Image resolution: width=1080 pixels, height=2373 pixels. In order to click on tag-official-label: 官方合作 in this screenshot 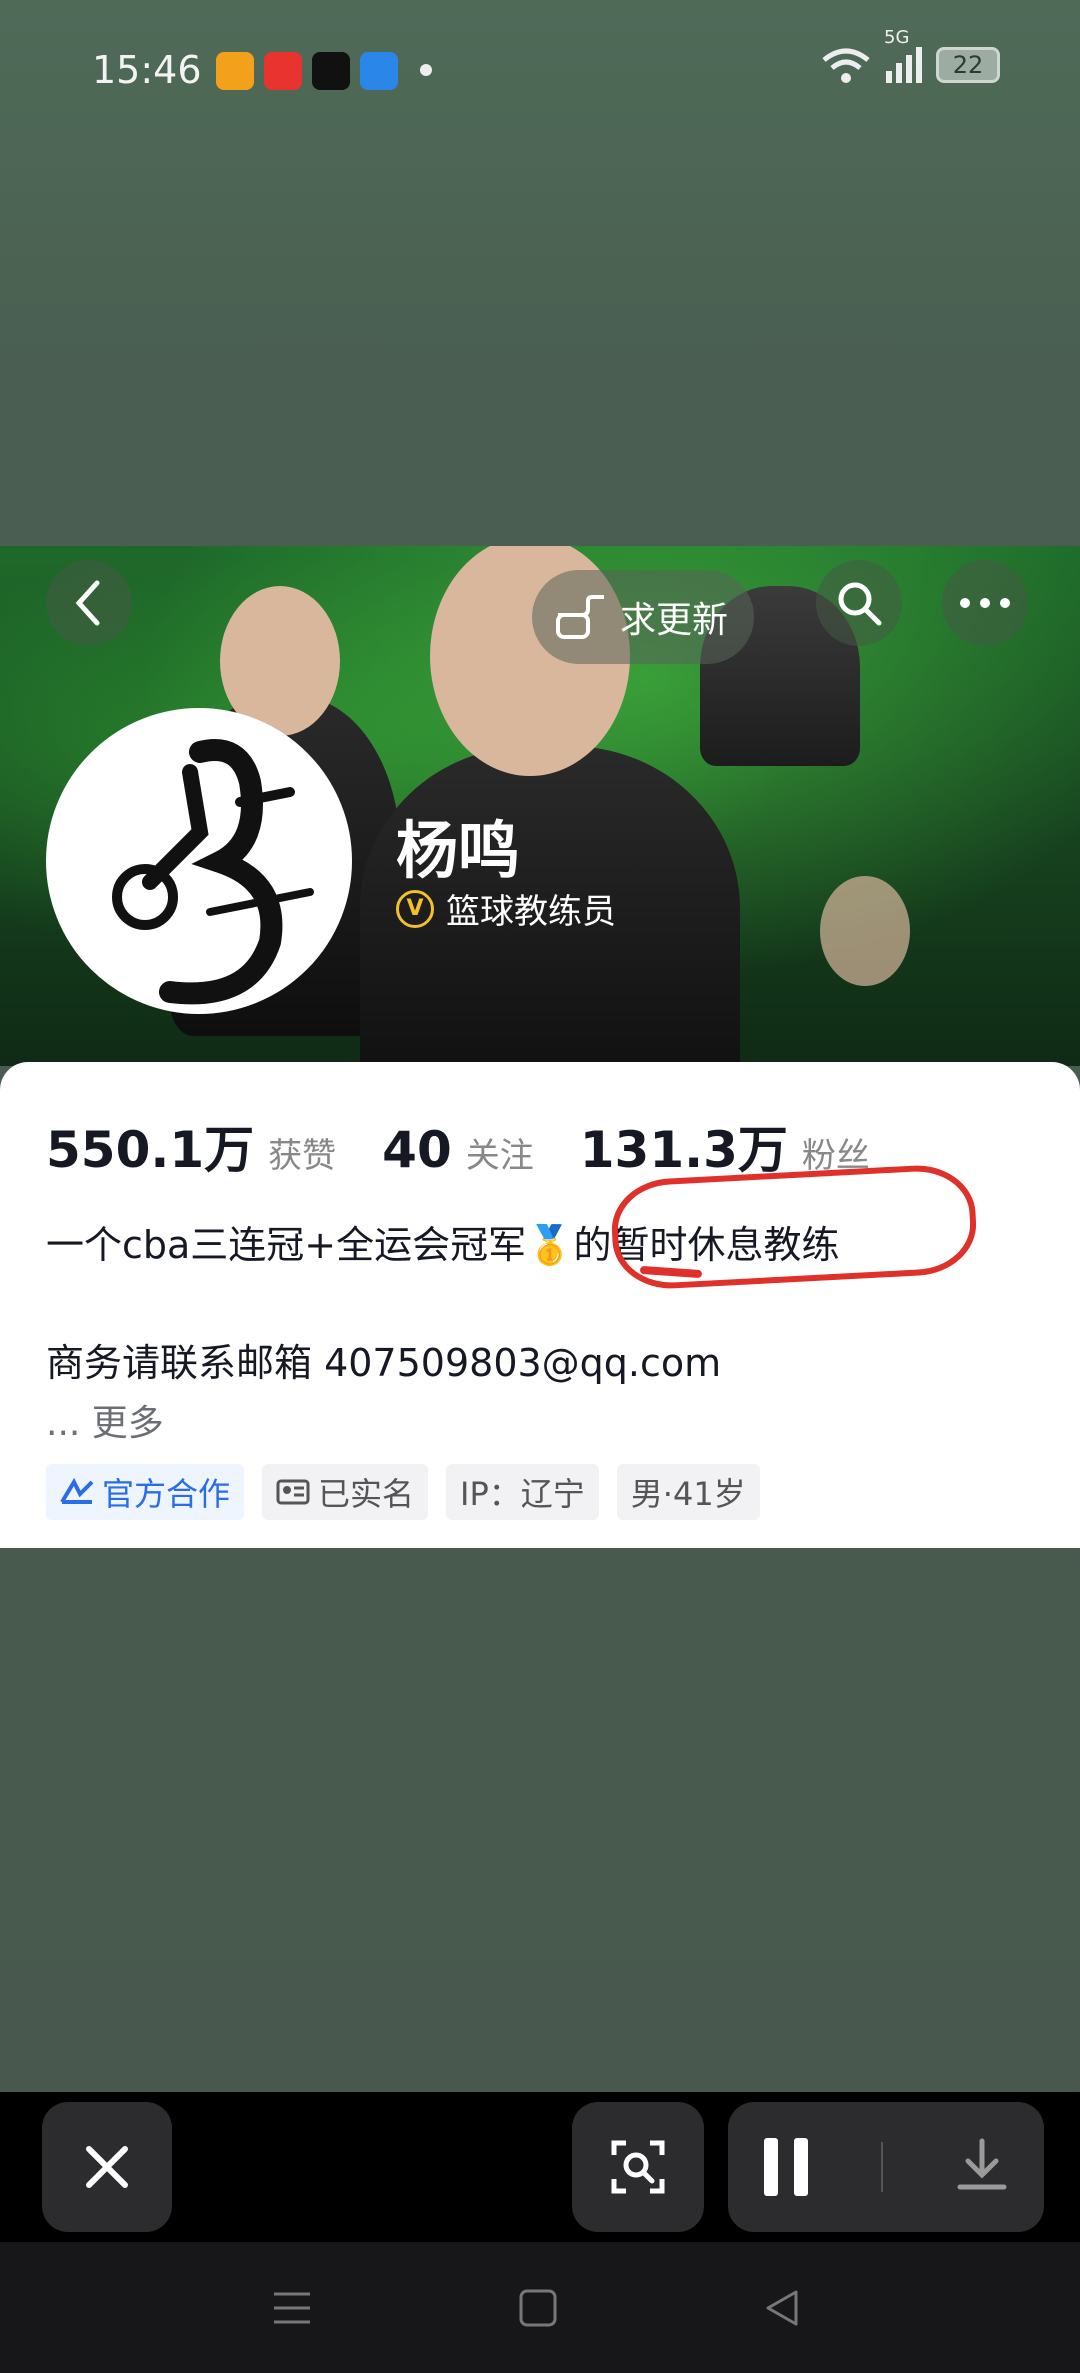, I will do `click(166, 1494)`.